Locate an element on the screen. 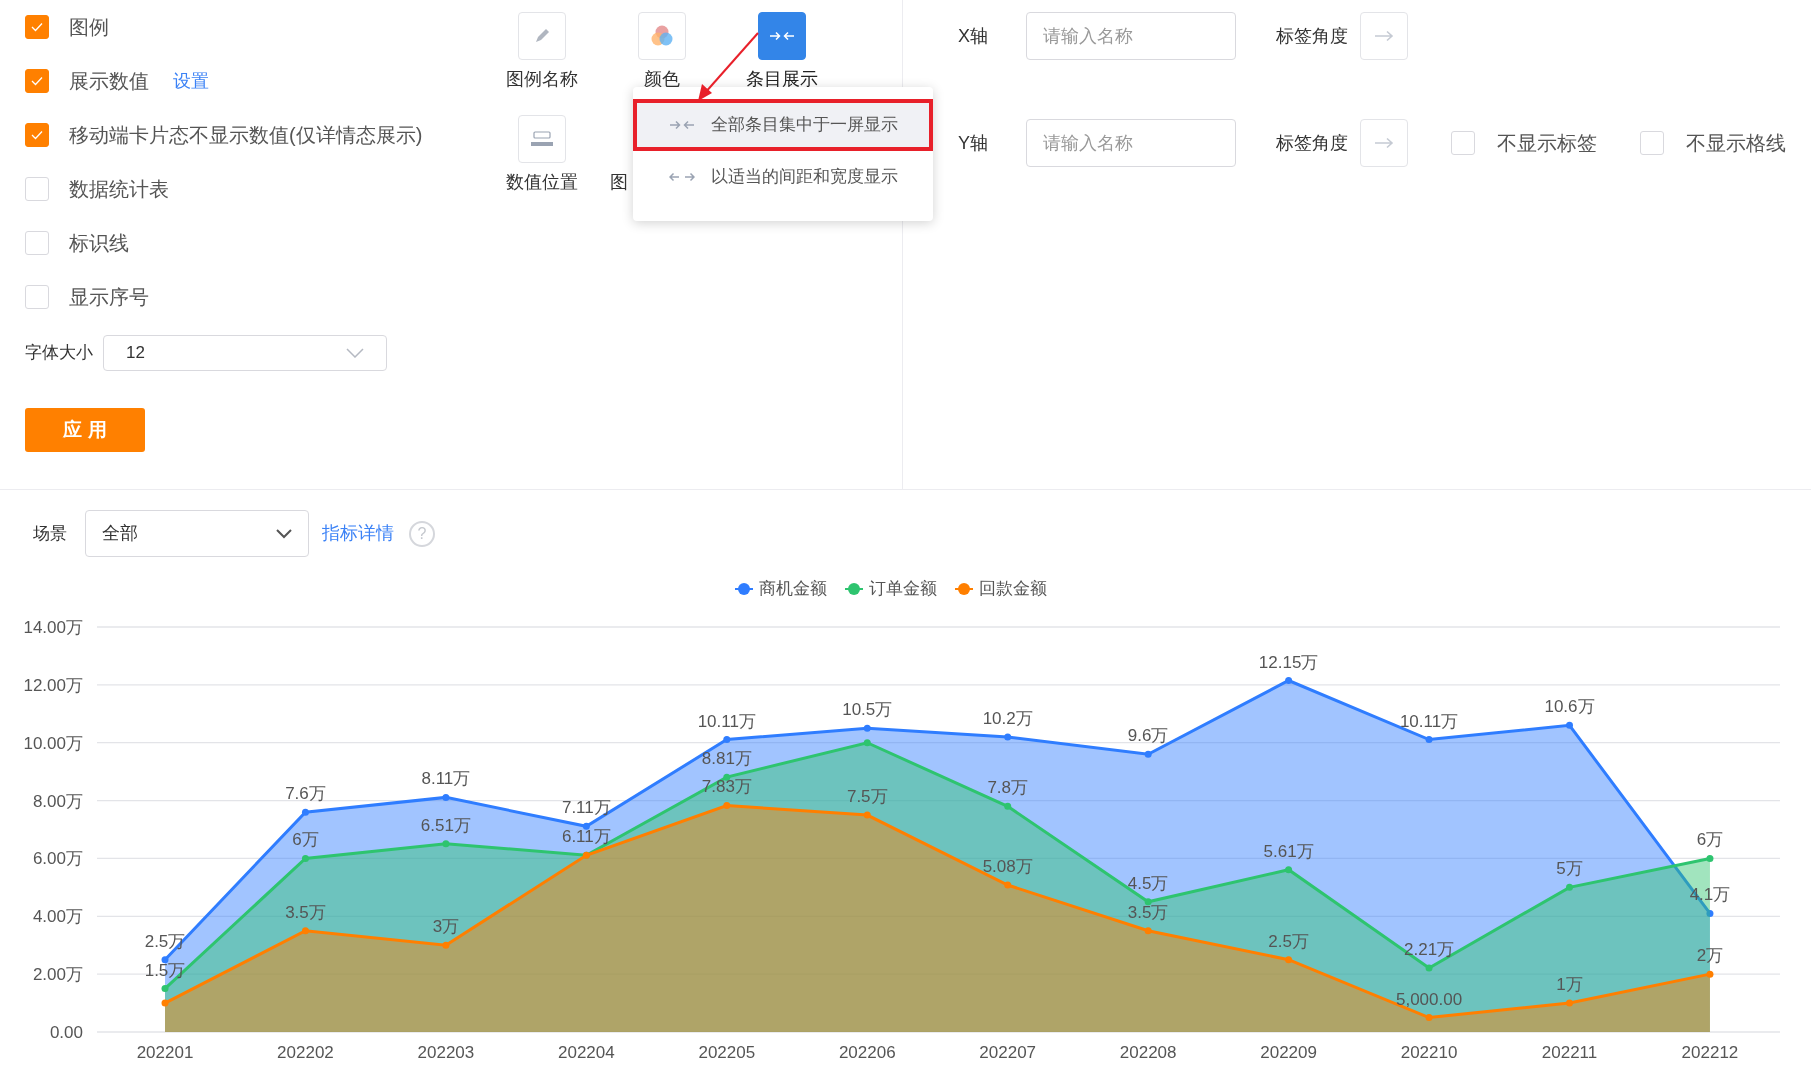 The height and width of the screenshot is (1079, 1811). settings-link: 设置 is located at coordinates (191, 81).